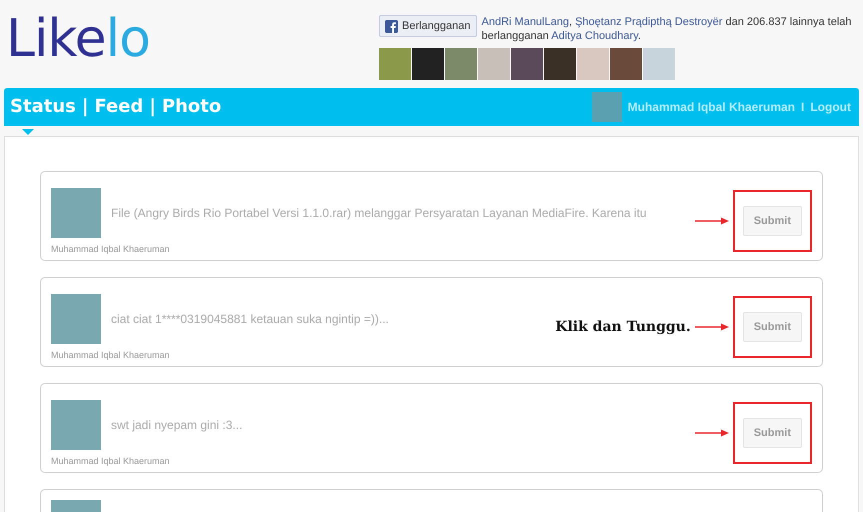 The image size is (863, 512). What do you see at coordinates (830, 107) in the screenshot?
I see `logout-link: Logout` at bounding box center [830, 107].